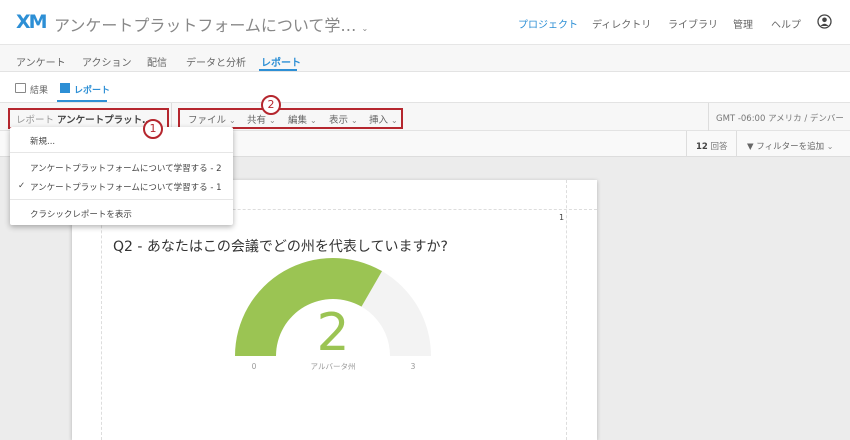  I want to click on add-filter-button: ▼ フィルターを追加 ⌄, so click(790, 146).